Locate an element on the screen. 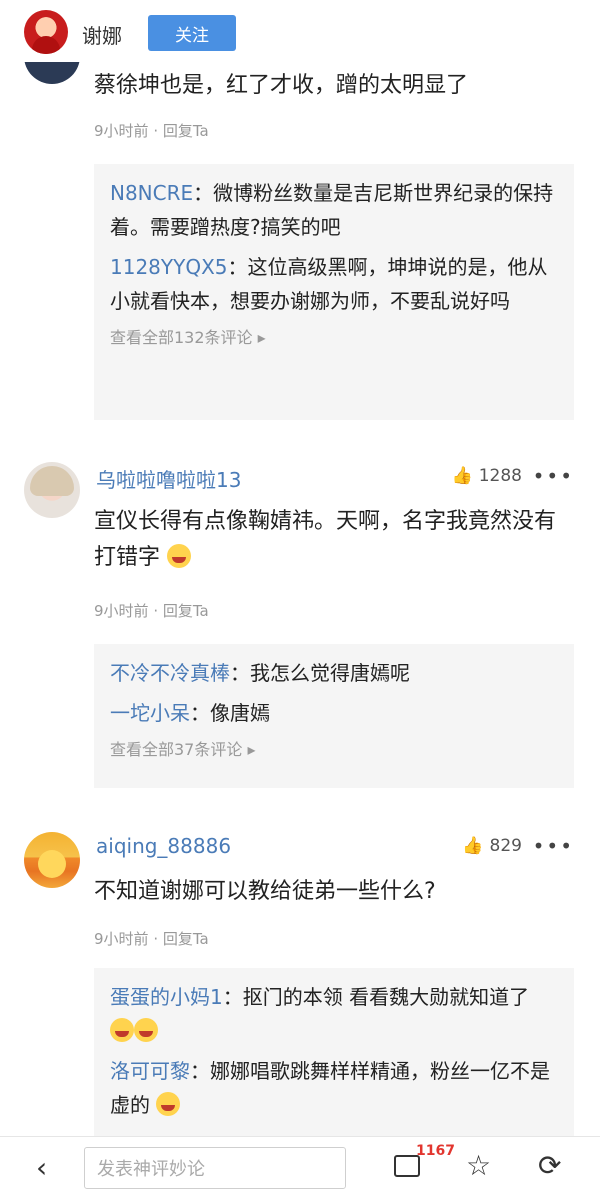  like-count: 829 is located at coordinates (505, 846).